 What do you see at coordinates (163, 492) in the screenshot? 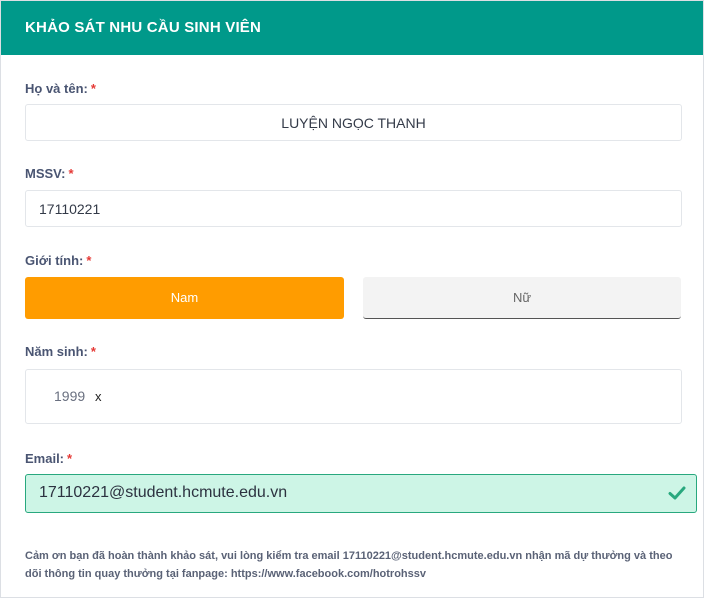
I see `email-value: 17110221@student.hcmute.edu.vn` at bounding box center [163, 492].